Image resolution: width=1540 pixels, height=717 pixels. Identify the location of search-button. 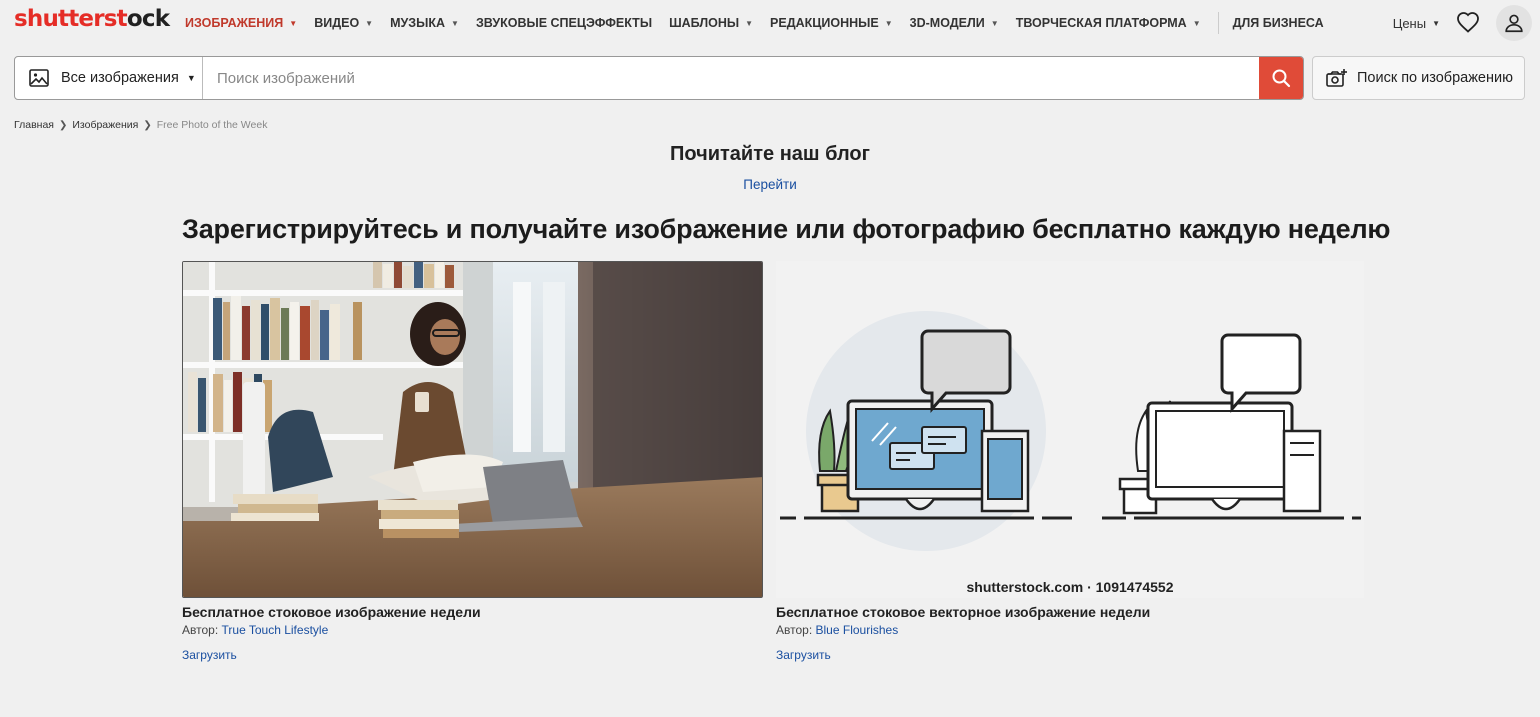
(1281, 78).